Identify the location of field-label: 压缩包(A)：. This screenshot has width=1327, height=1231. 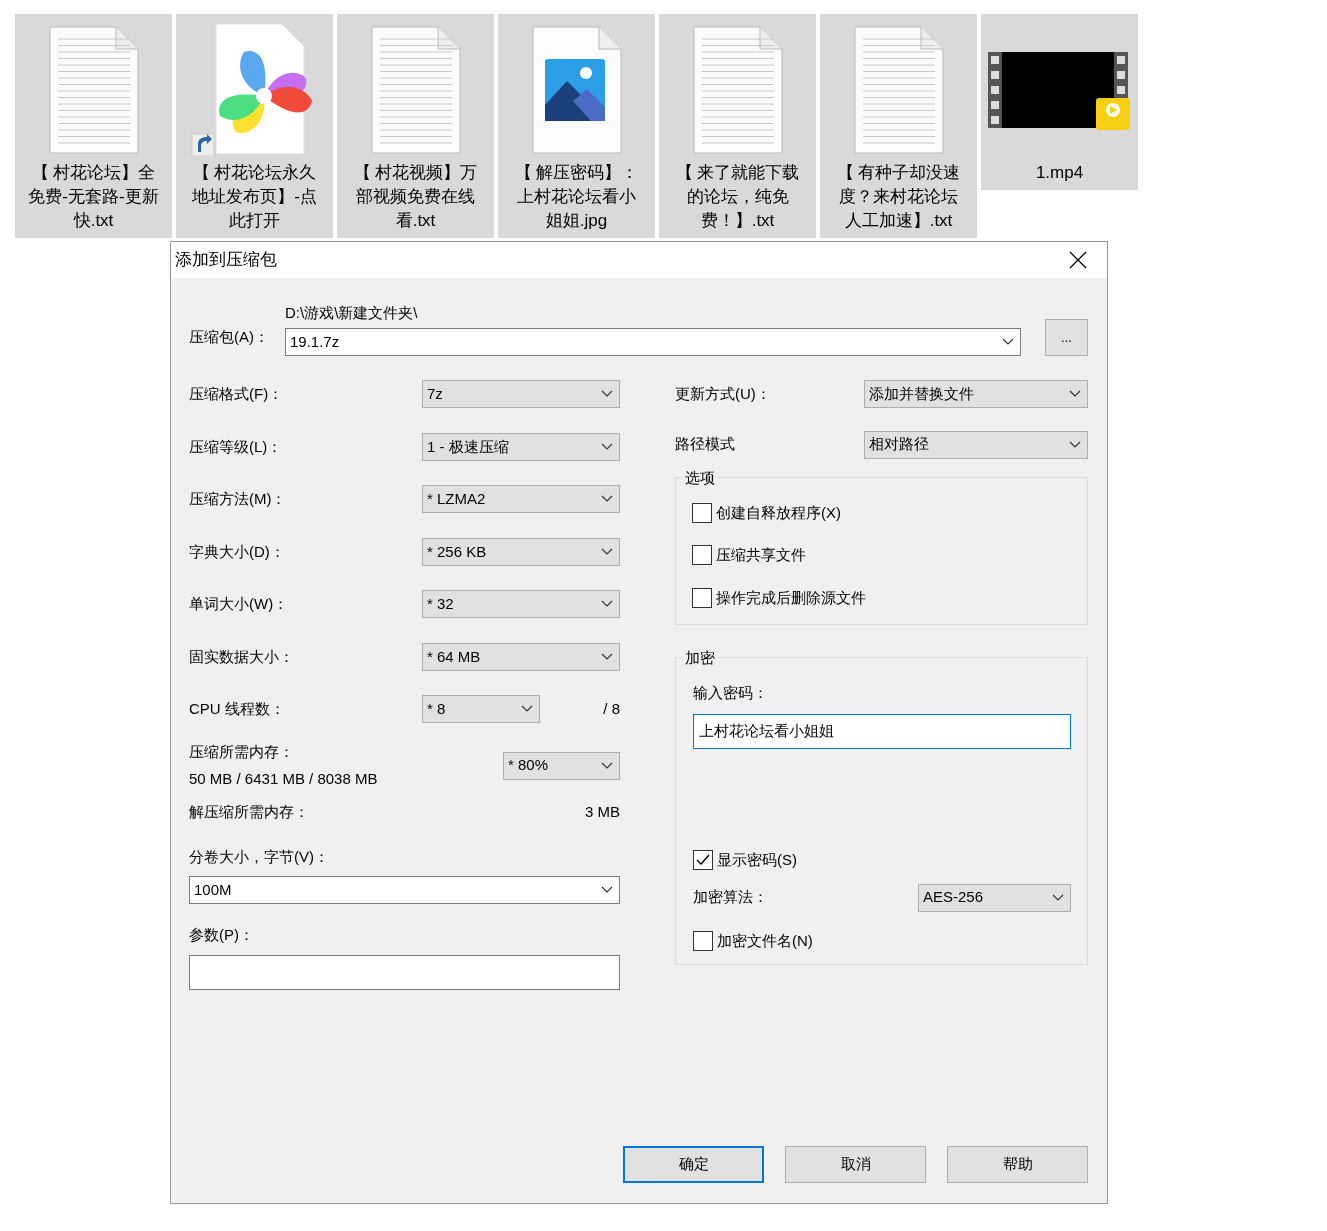
(229, 336).